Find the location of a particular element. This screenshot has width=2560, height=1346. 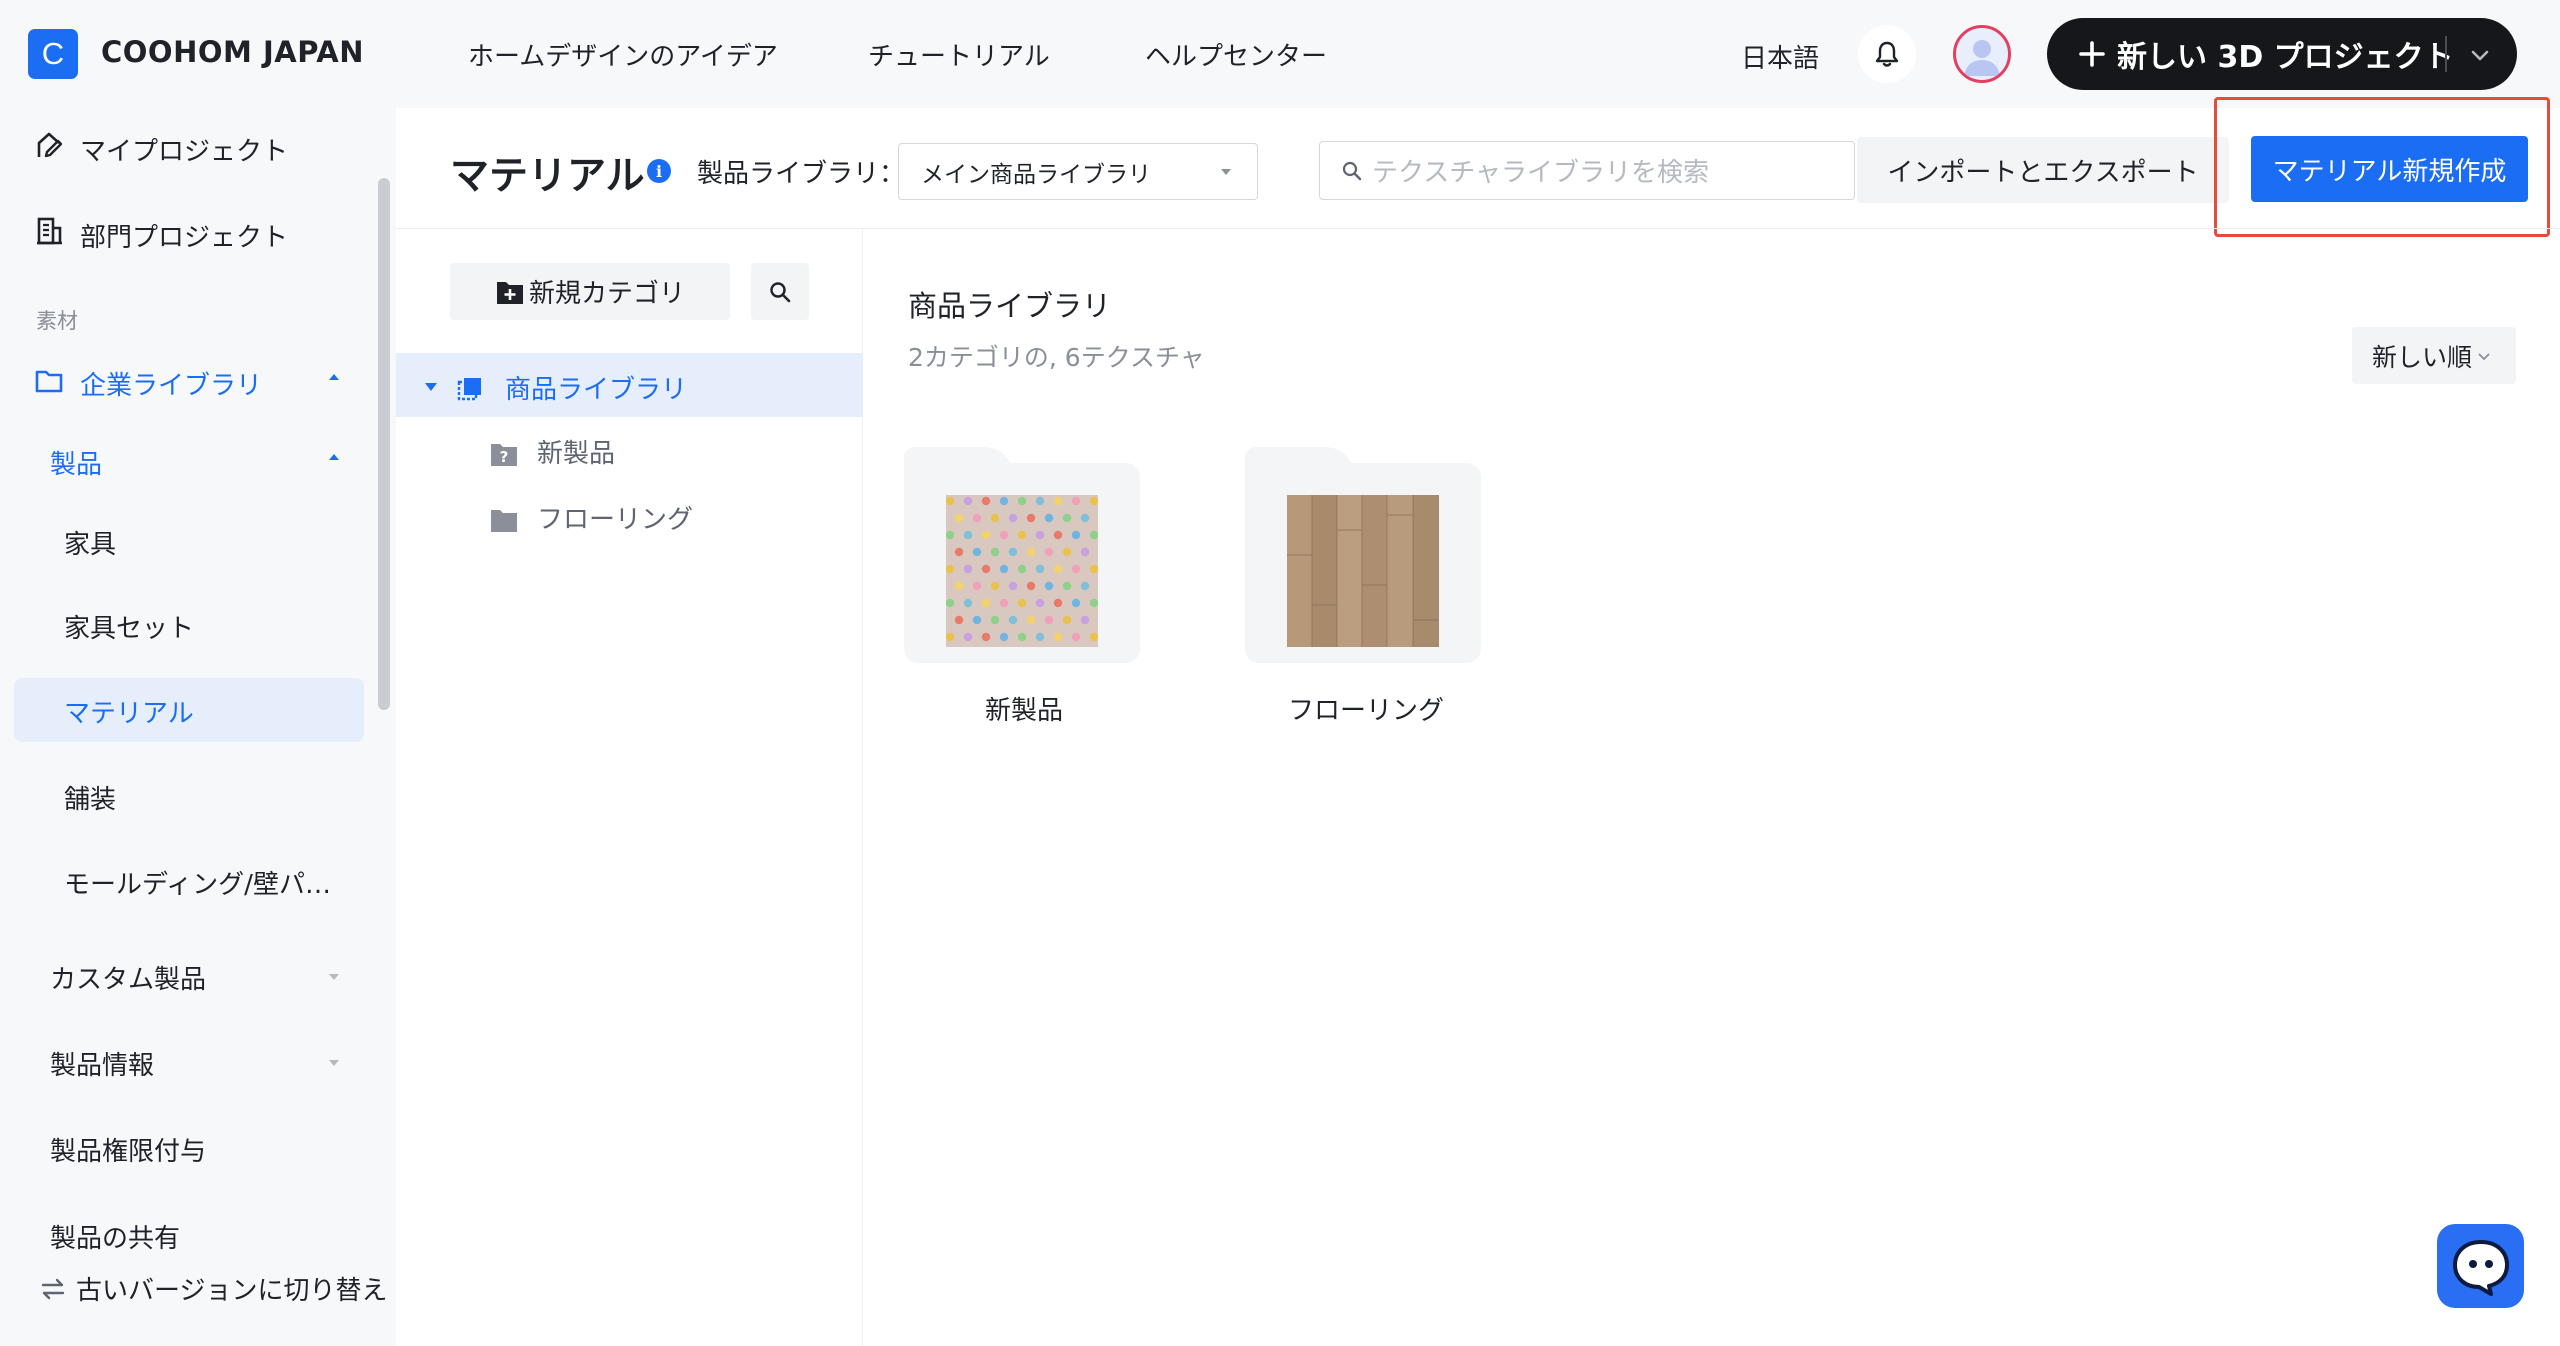

sidebar-item-product-info: 製品情報 is located at coordinates (102, 1063).